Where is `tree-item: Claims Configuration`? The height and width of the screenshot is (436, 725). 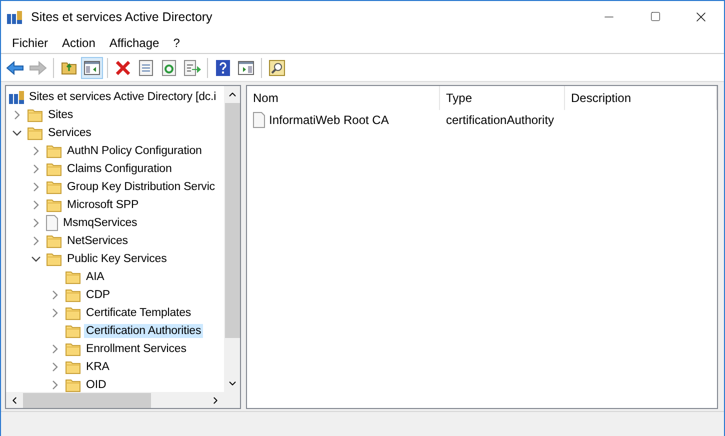
tree-item: Claims Configuration is located at coordinates (119, 169).